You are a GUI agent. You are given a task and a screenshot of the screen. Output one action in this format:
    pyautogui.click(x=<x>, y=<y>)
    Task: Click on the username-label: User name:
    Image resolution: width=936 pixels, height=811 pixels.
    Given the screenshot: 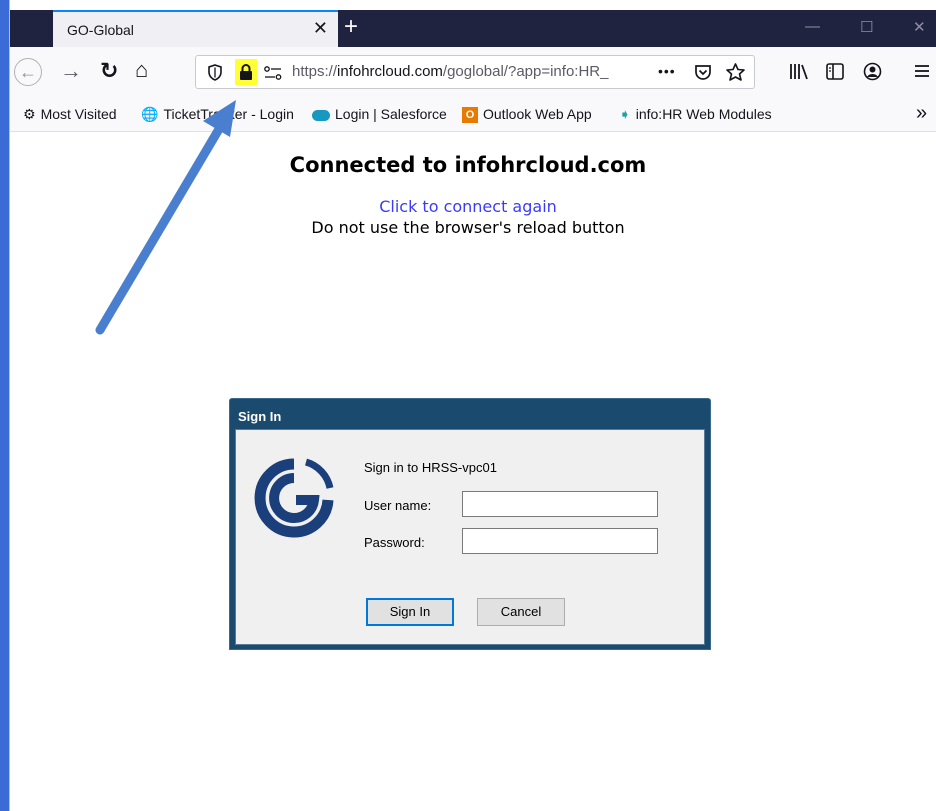 What is the action you would take?
    pyautogui.click(x=398, y=505)
    